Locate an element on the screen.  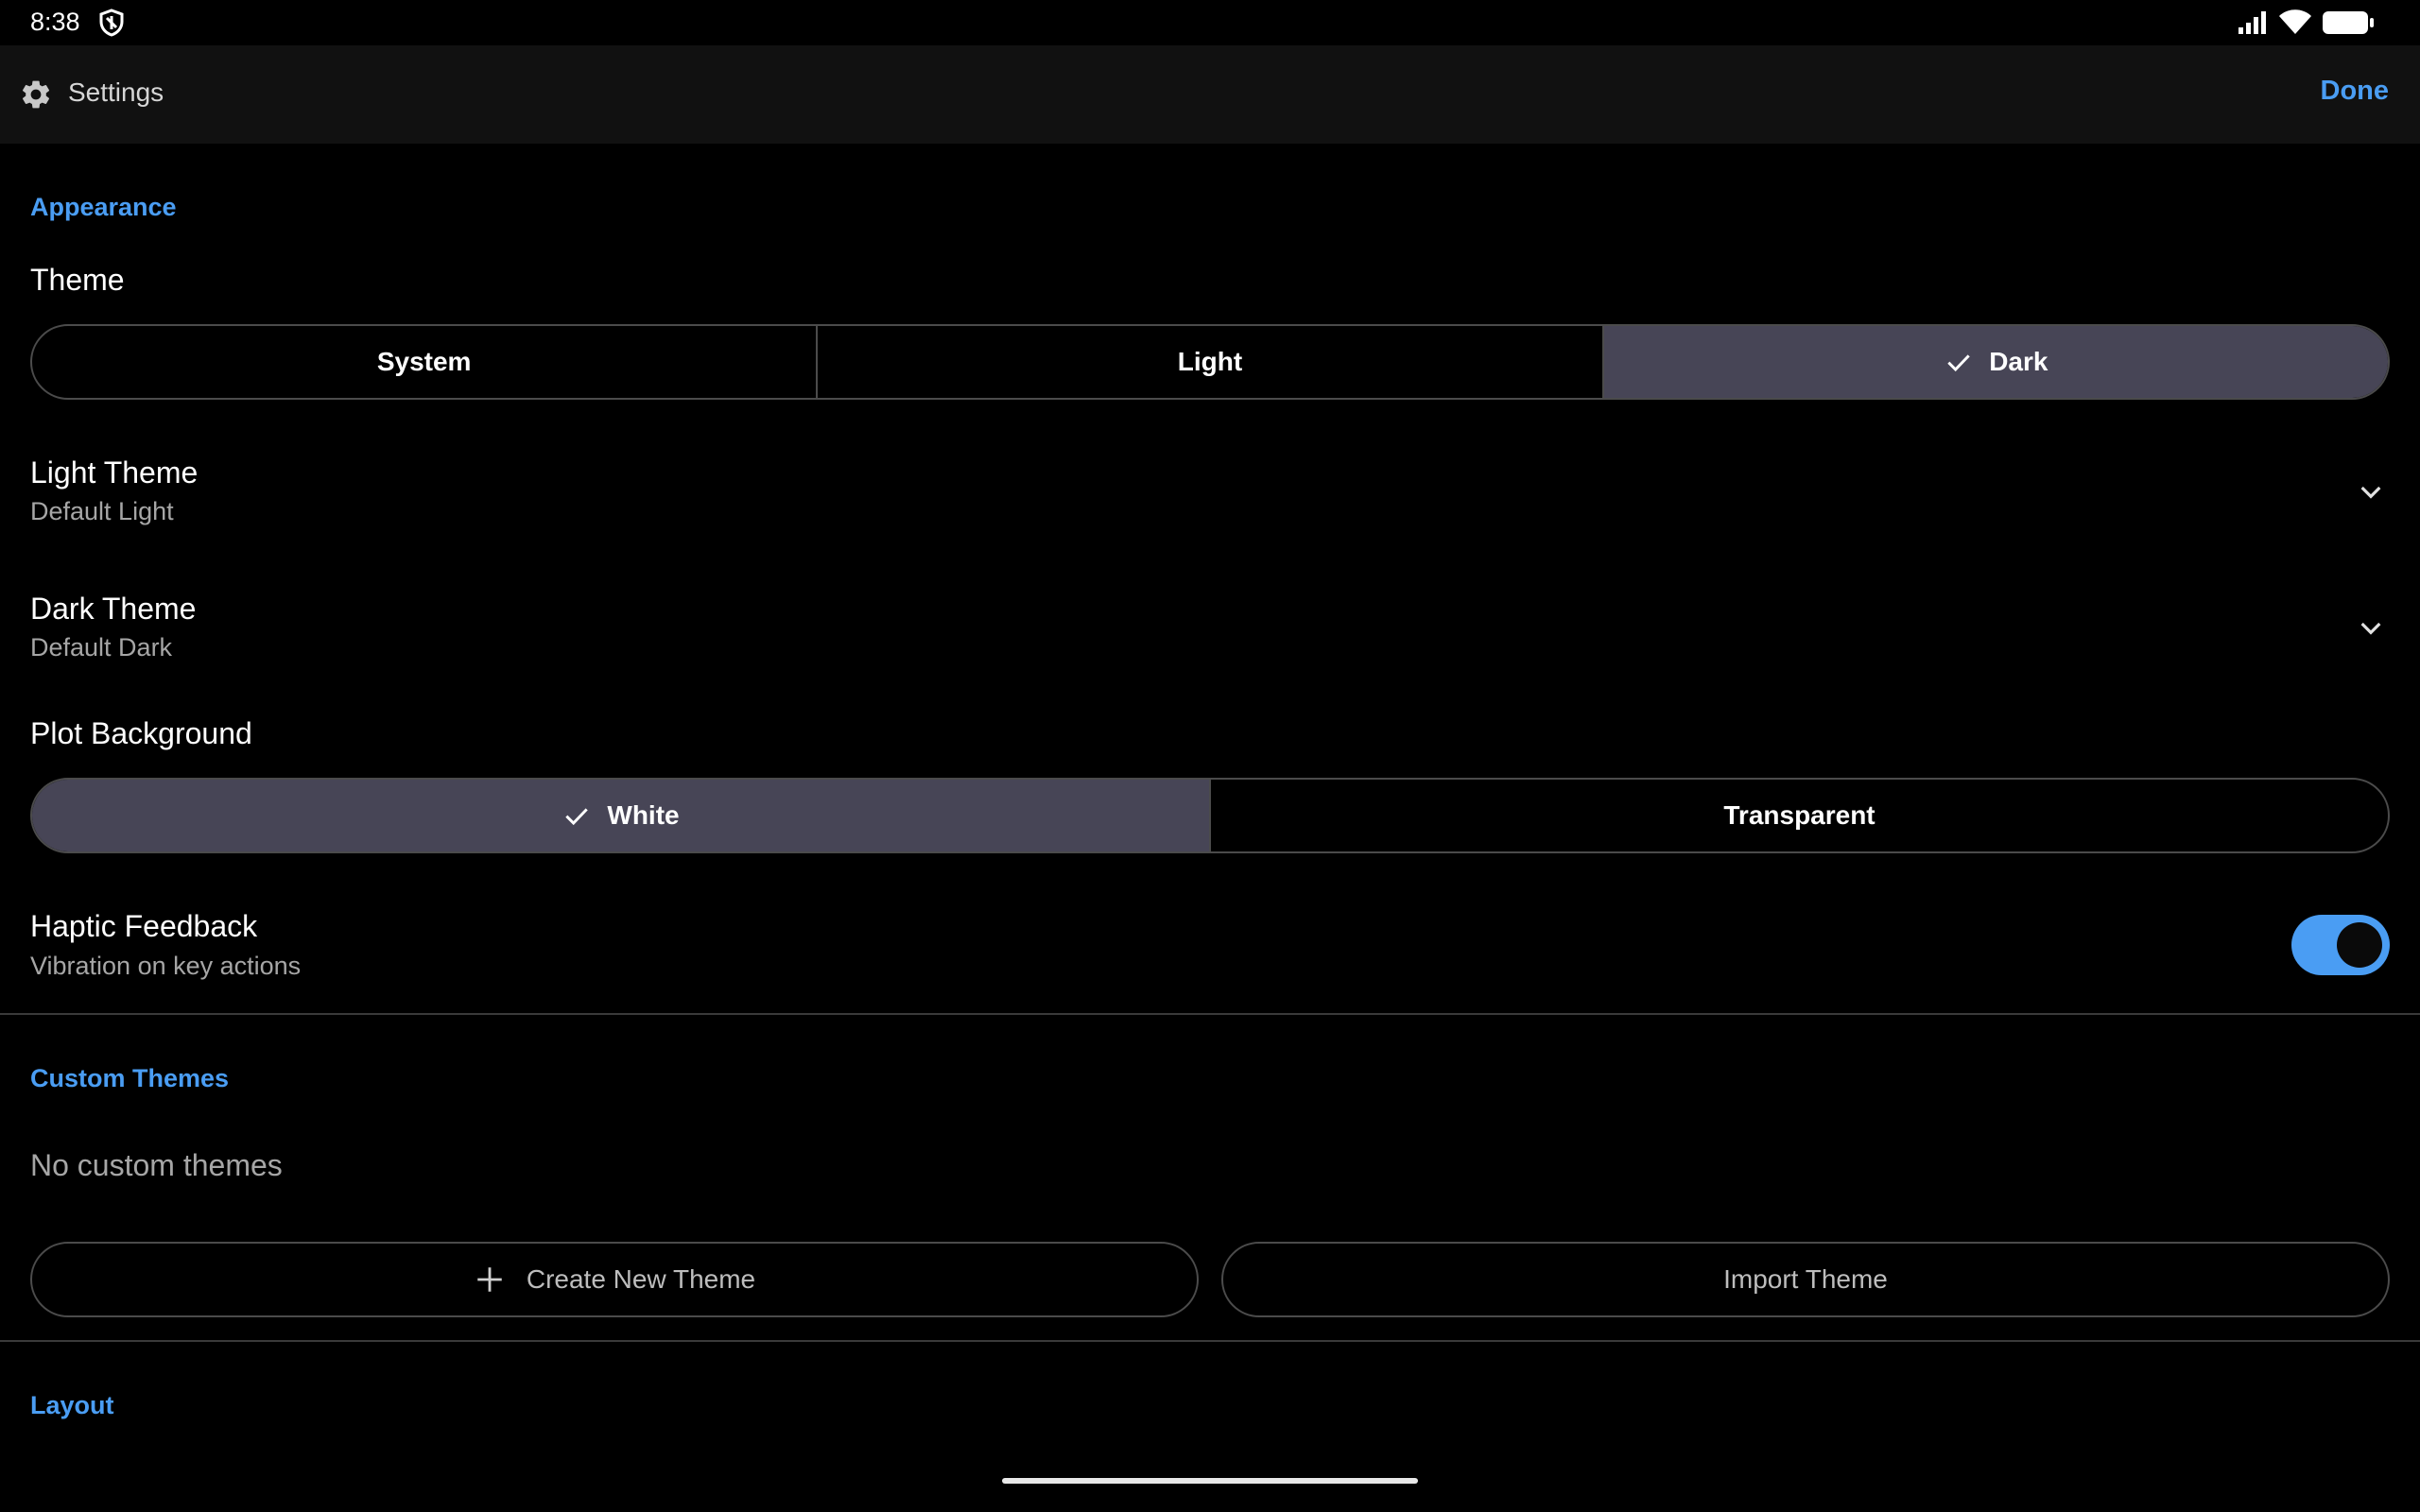
plot-bg-option-white-label: White is located at coordinates (643, 815).